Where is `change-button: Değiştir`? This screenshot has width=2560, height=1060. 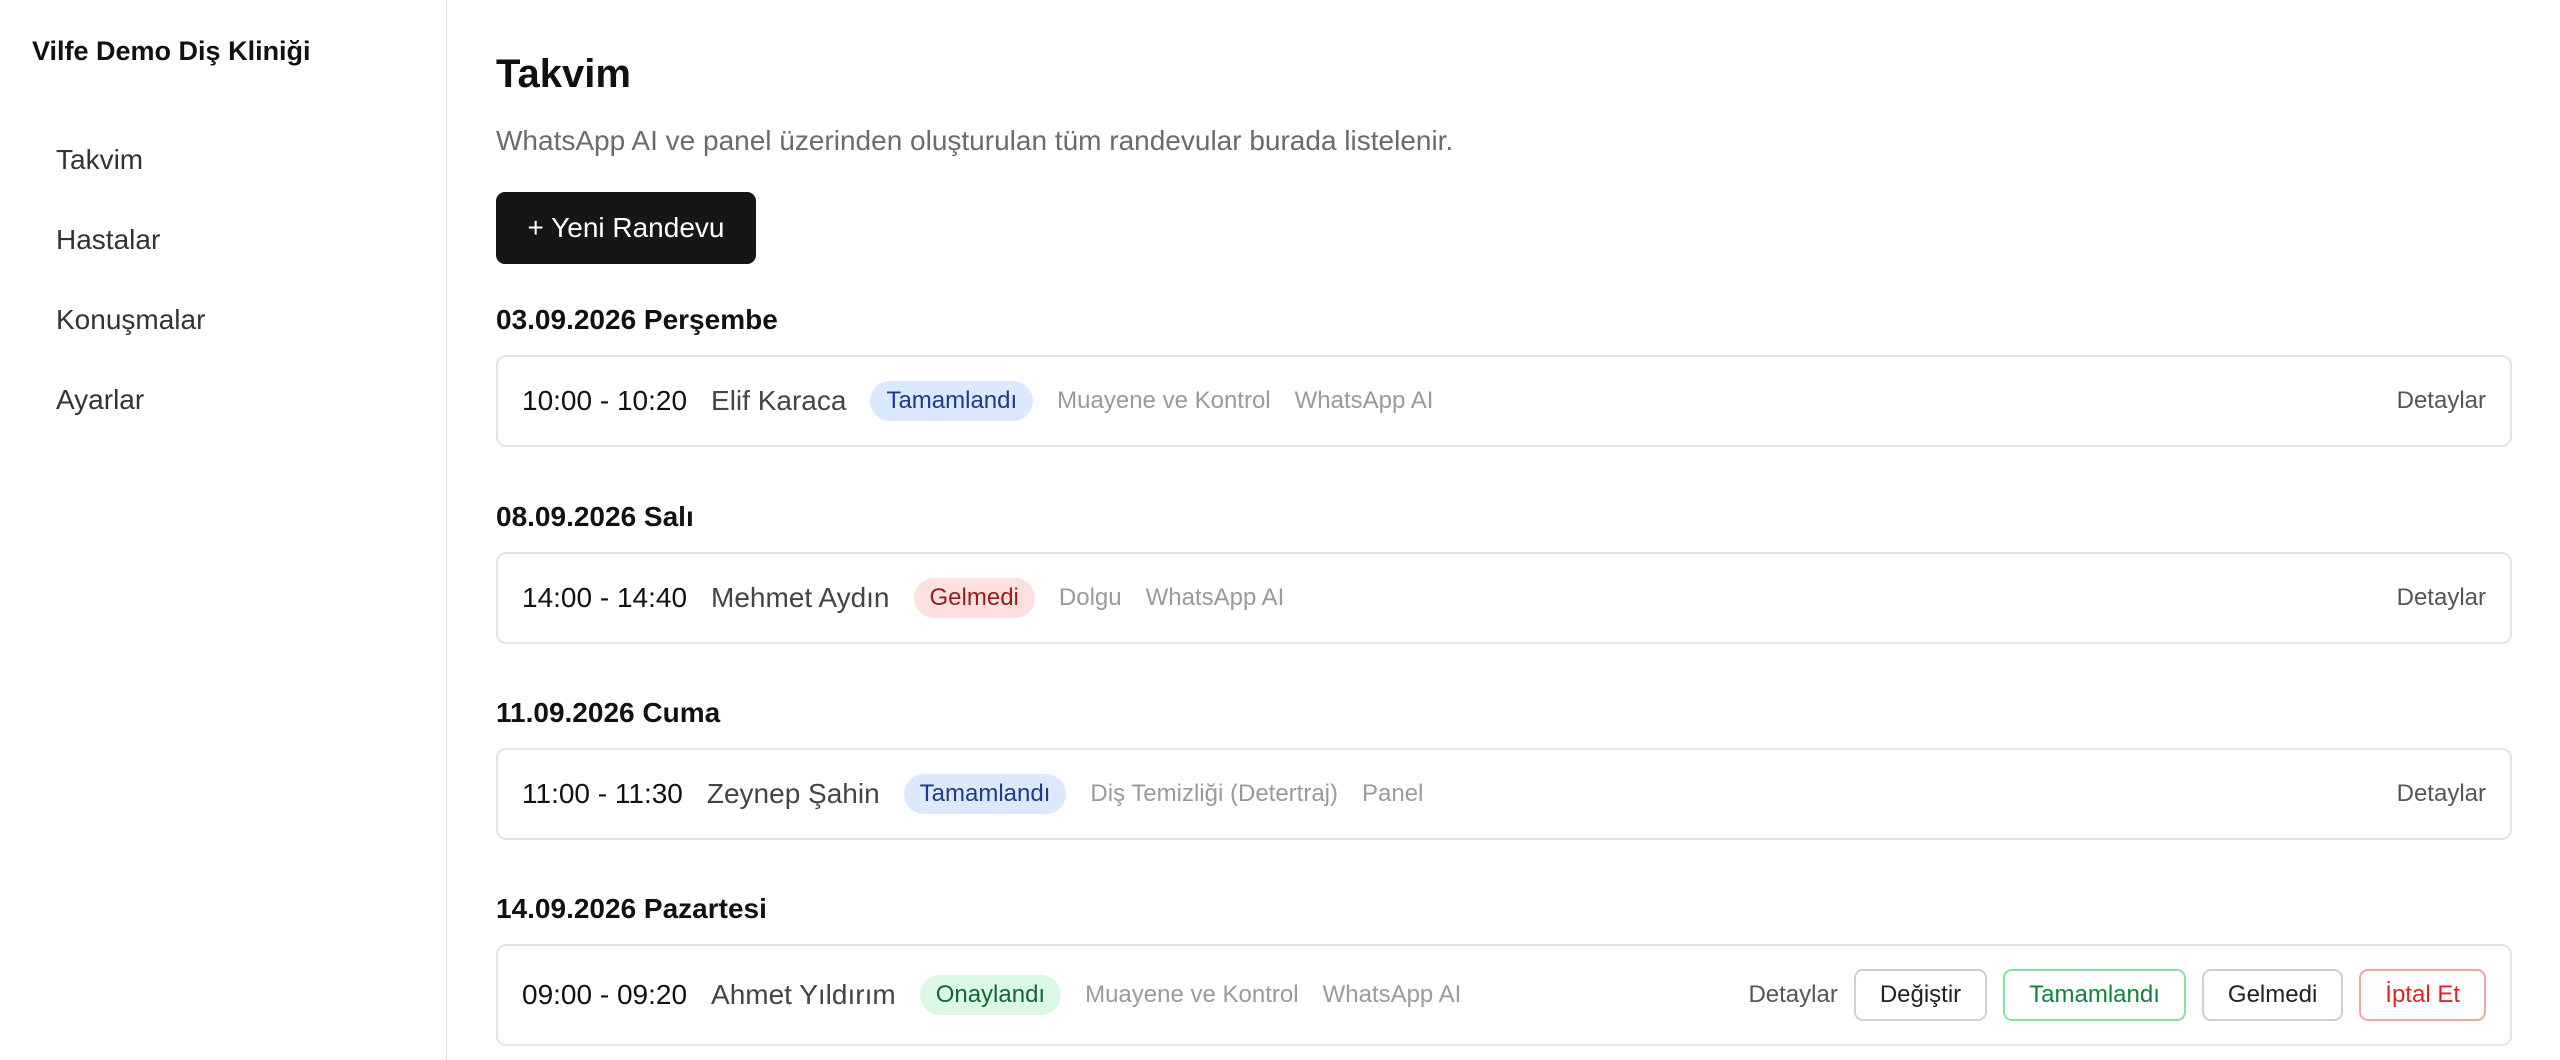 change-button: Değiştir is located at coordinates (1920, 995).